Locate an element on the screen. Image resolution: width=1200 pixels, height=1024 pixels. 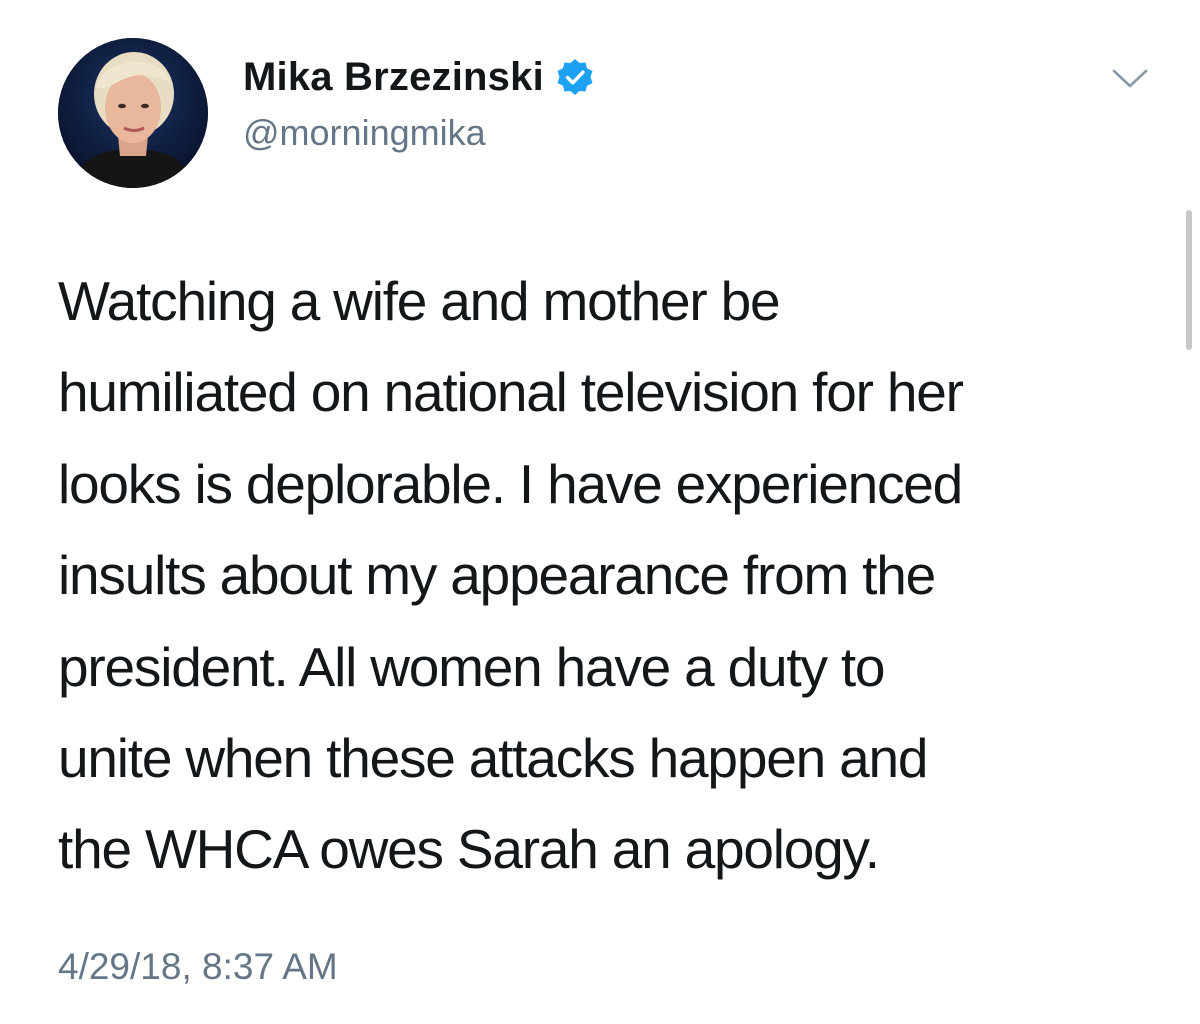
chevron-down-icon is located at coordinates (1130, 79).